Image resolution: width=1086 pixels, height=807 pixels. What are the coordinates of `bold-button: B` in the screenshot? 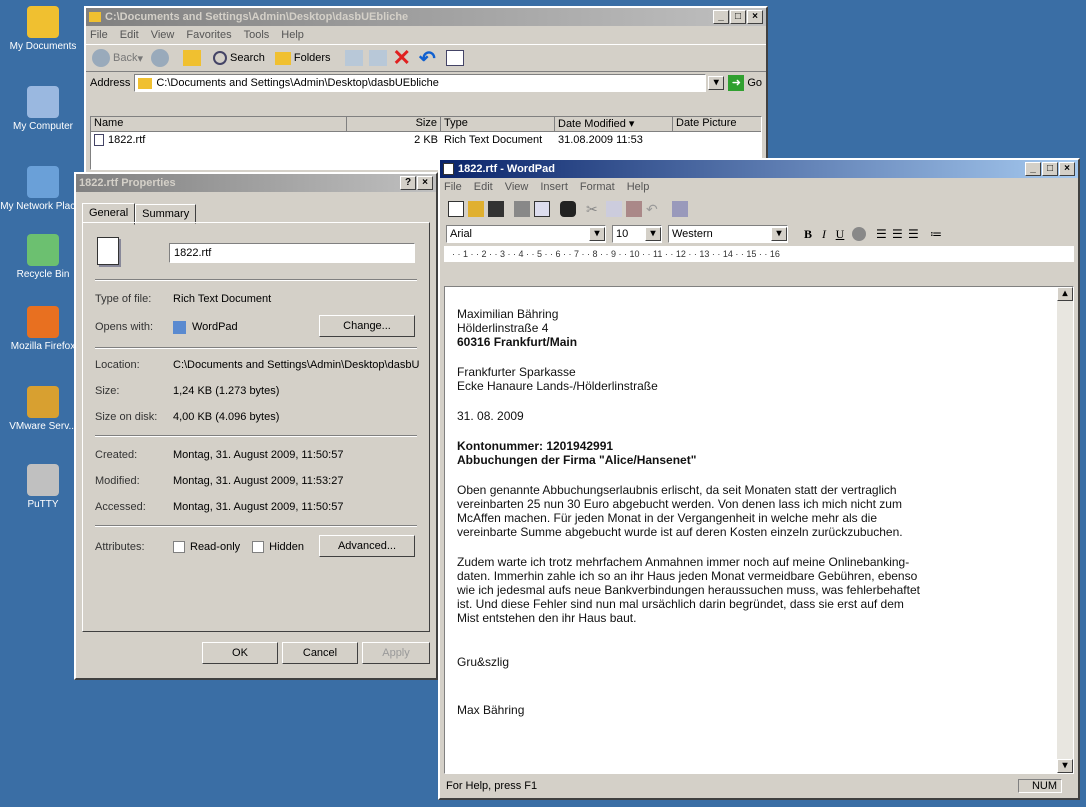 It's located at (808, 234).